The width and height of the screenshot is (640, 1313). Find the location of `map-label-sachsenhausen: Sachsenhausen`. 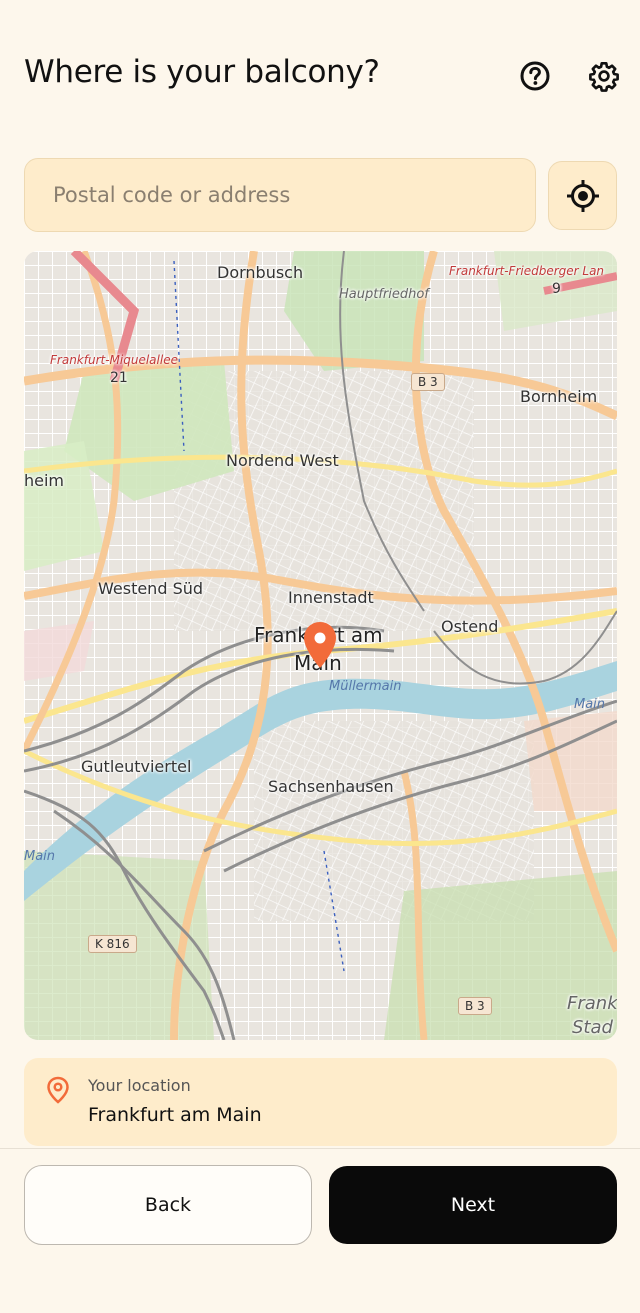

map-label-sachsenhausen: Sachsenhausen is located at coordinates (331, 786).